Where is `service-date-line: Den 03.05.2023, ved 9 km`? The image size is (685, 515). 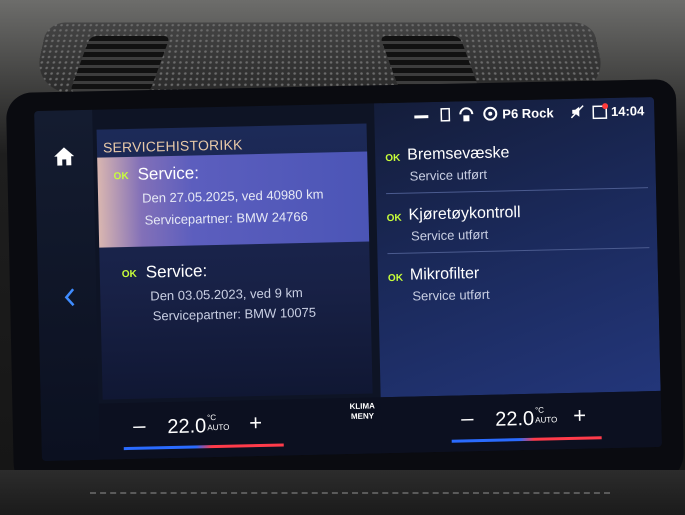
service-date-line: Den 03.05.2023, ved 9 km is located at coordinates (226, 294).